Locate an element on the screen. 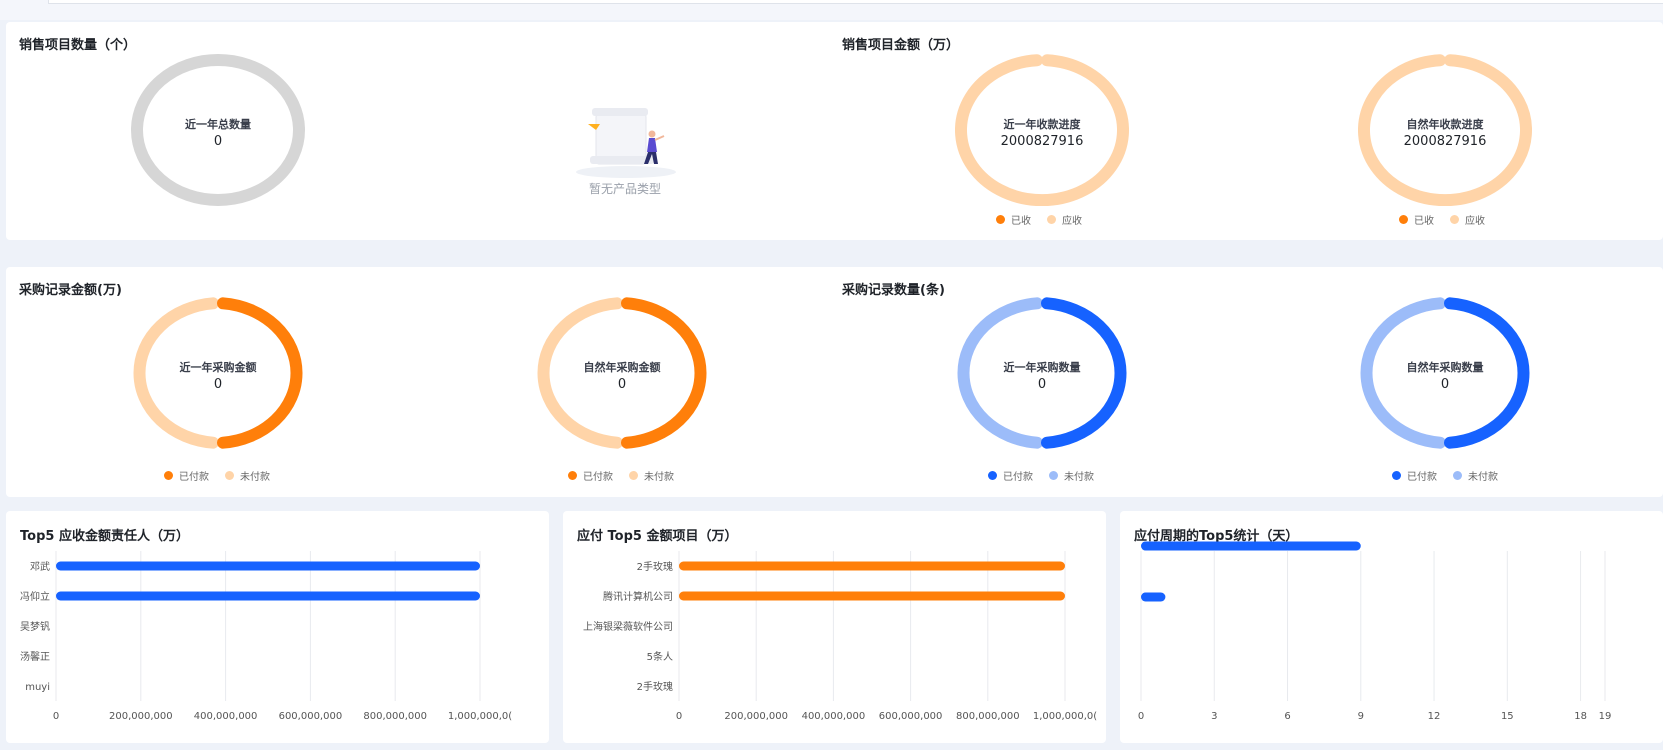  empty-text: 暂无产品类型 is located at coordinates (625, 189).